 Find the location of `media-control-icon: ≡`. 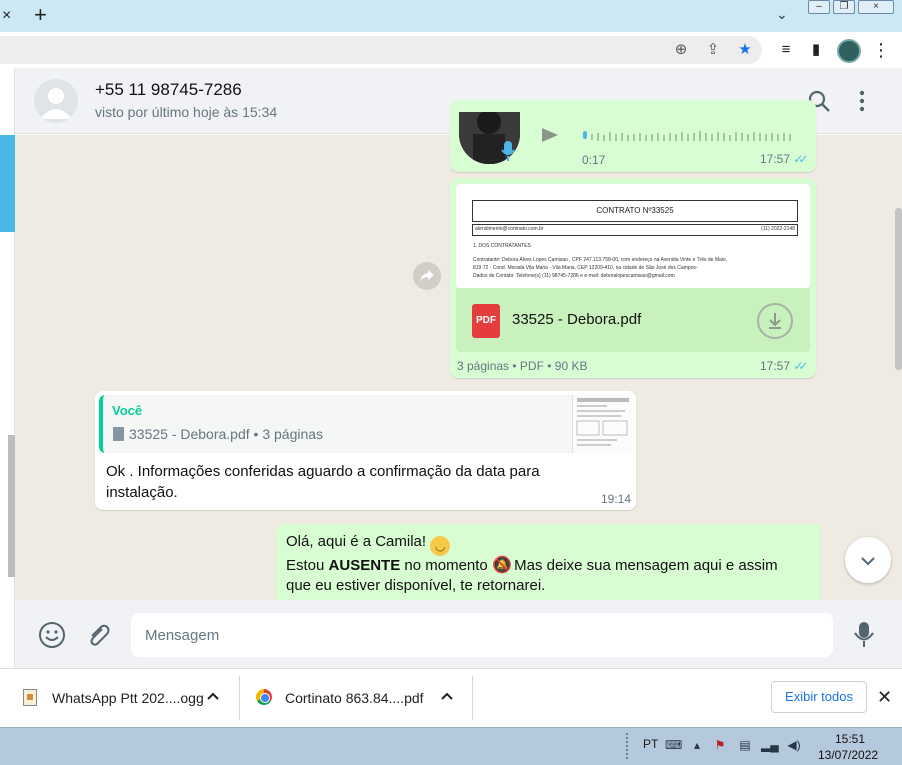

media-control-icon: ≡ is located at coordinates (786, 50).